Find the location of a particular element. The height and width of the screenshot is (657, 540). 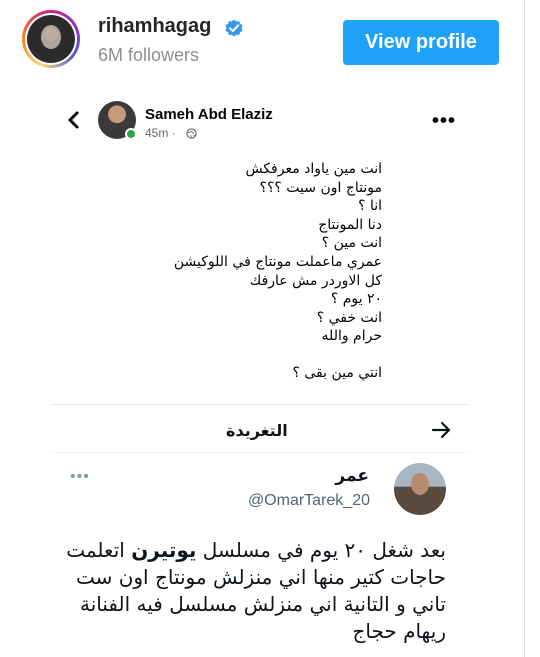

back-arrow-icon is located at coordinates (73, 120).